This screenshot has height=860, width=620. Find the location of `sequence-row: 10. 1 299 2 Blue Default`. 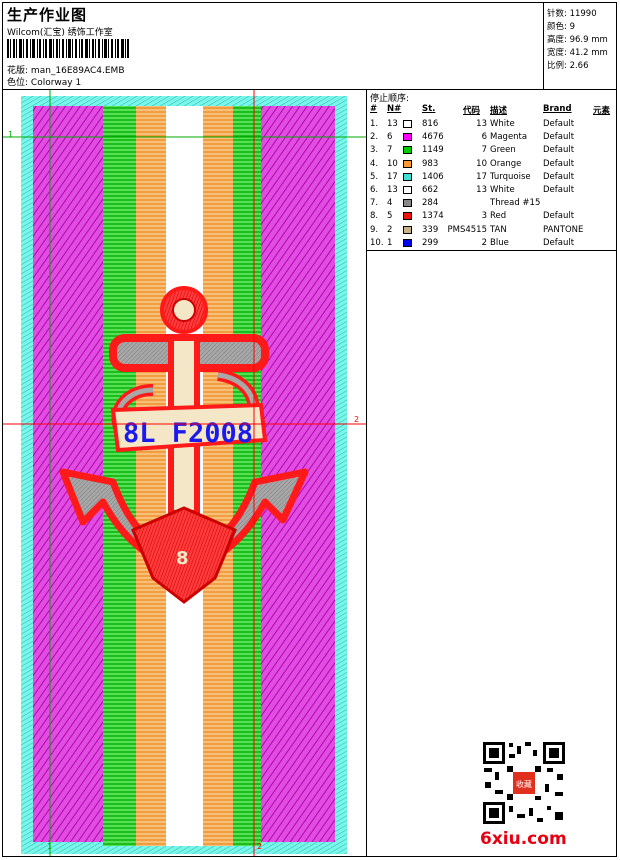

sequence-row: 10. 1 299 2 Blue Default is located at coordinates (491, 243).